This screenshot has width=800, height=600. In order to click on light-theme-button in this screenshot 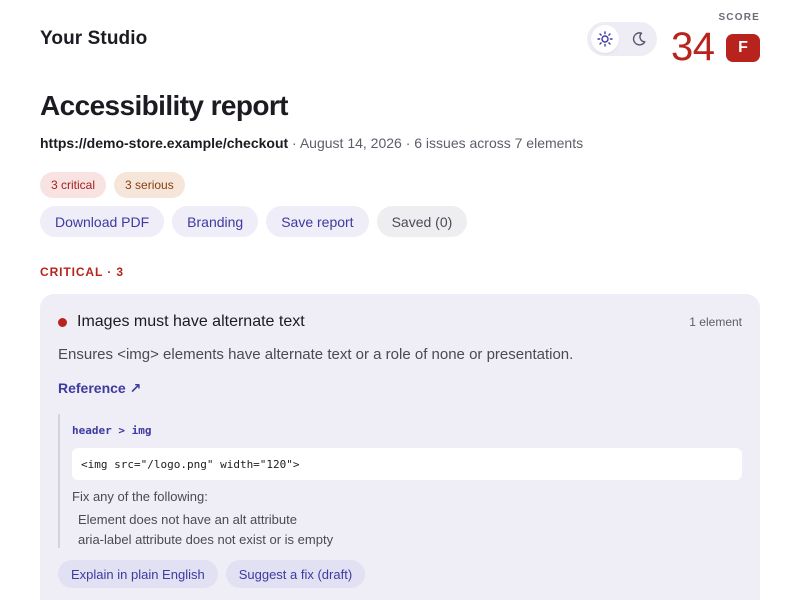, I will do `click(605, 39)`.